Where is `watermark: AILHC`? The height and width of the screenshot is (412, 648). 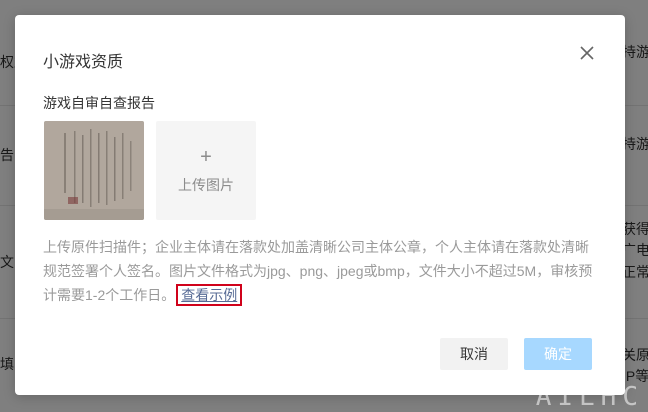 watermark: AILHC is located at coordinates (589, 397).